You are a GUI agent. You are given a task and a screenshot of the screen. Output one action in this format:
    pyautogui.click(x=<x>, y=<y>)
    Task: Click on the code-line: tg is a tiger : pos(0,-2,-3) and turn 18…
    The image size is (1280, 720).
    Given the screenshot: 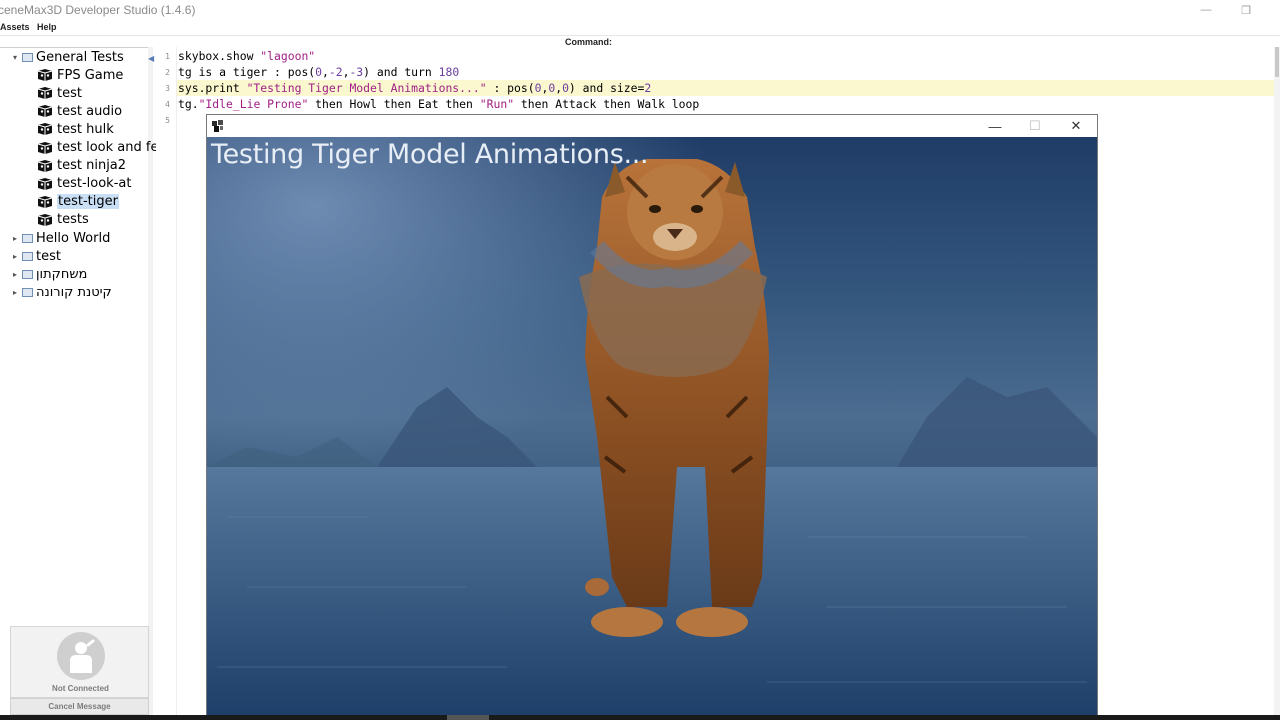 What is the action you would take?
    pyautogui.click(x=318, y=72)
    